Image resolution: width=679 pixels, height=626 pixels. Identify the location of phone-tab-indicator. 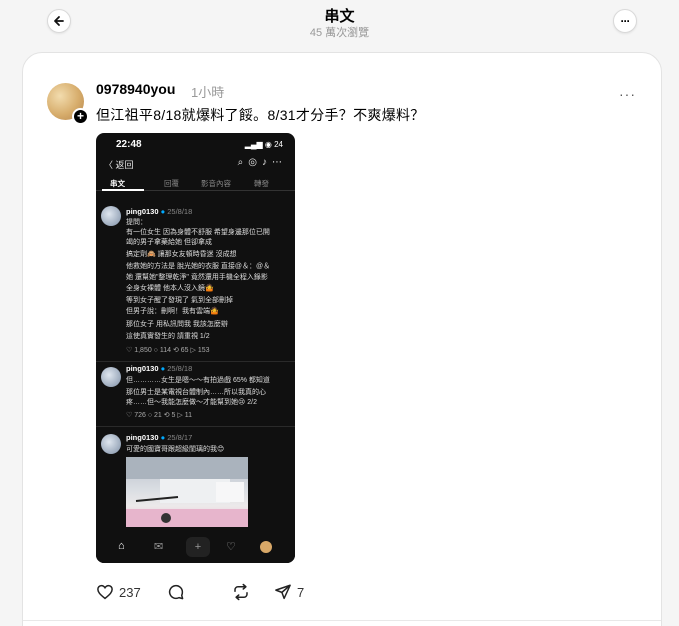
(123, 190).